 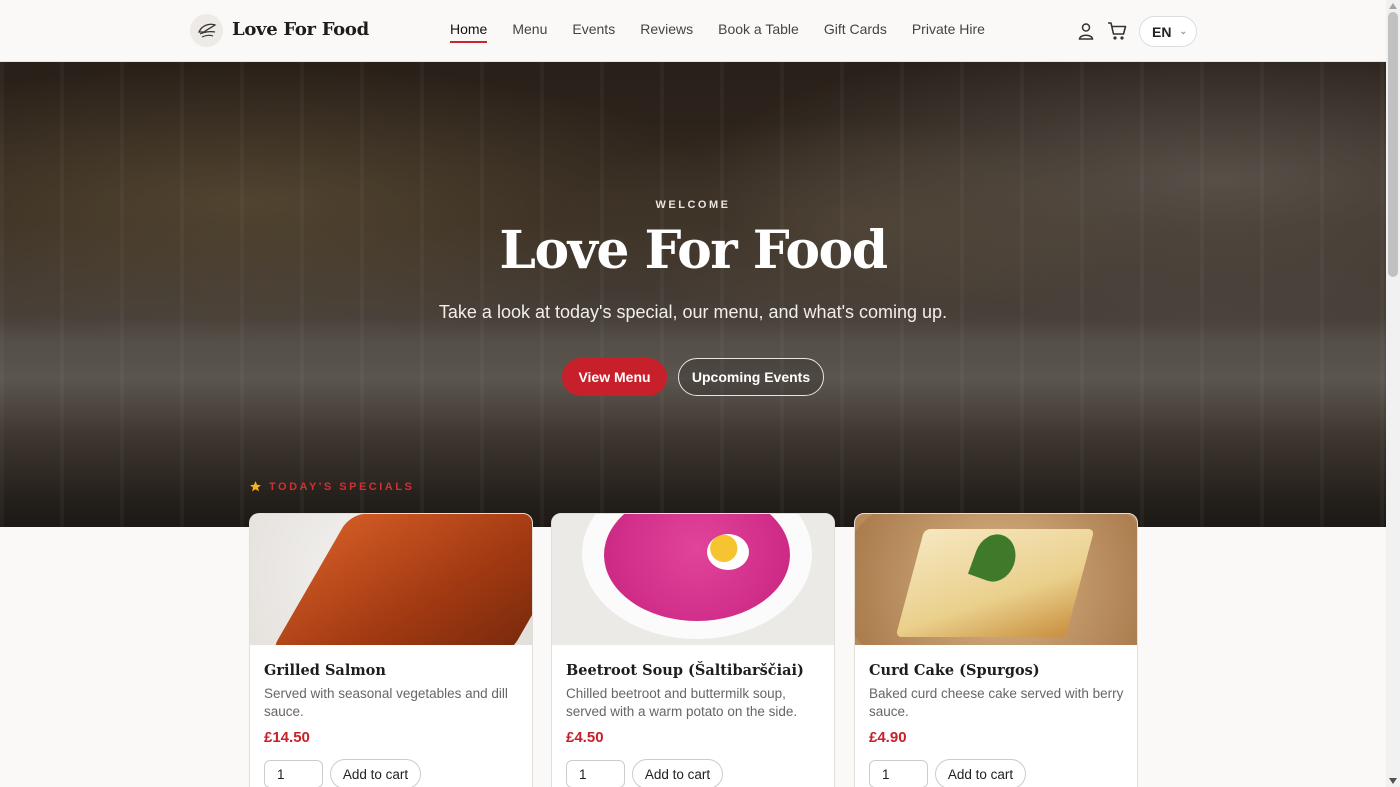 What do you see at coordinates (758, 32) in the screenshot?
I see `nav-item-book-a-table: Book a Table` at bounding box center [758, 32].